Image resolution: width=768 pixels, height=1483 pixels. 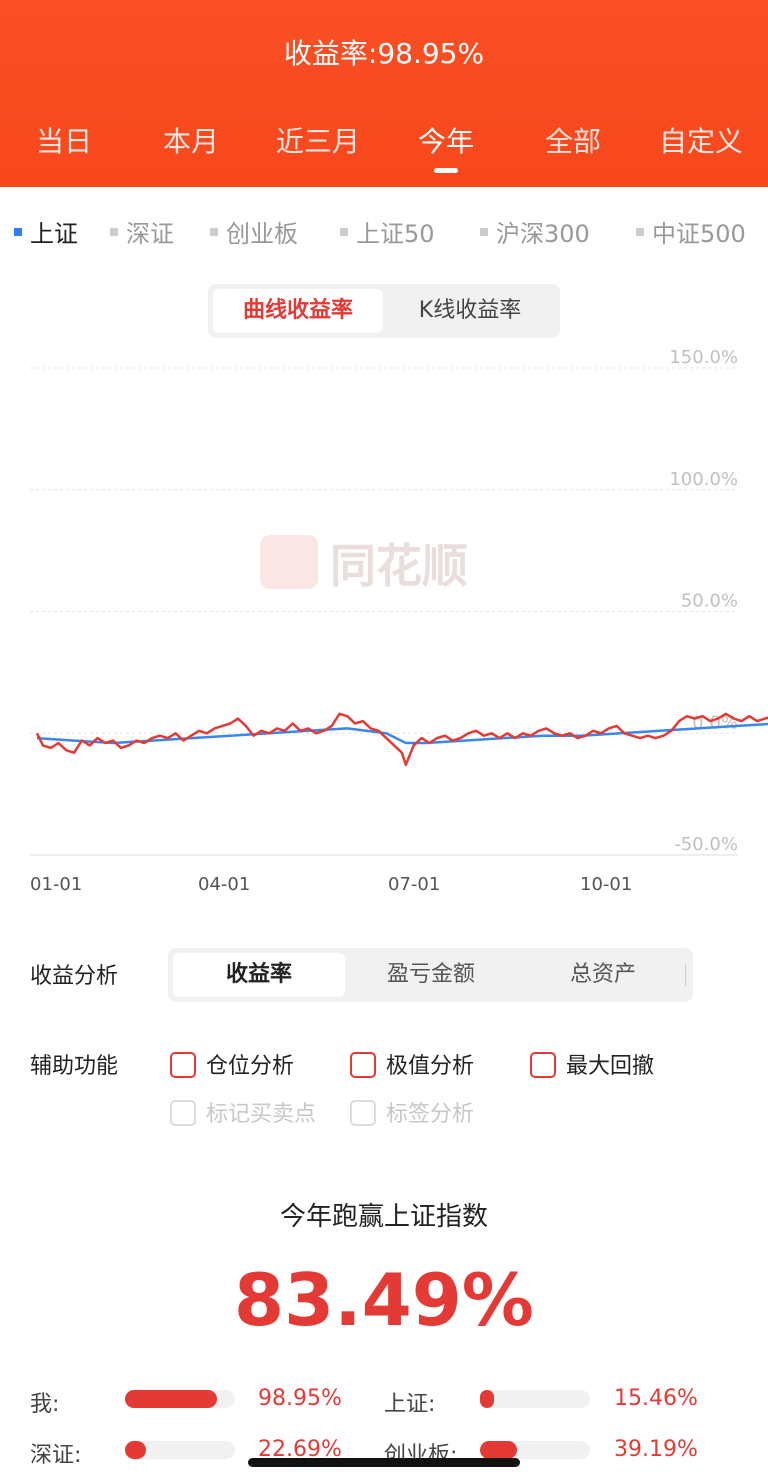 I want to click on period-tabs: 当日 本月 近三月 今年 全部 自定义, so click(x=384, y=140).